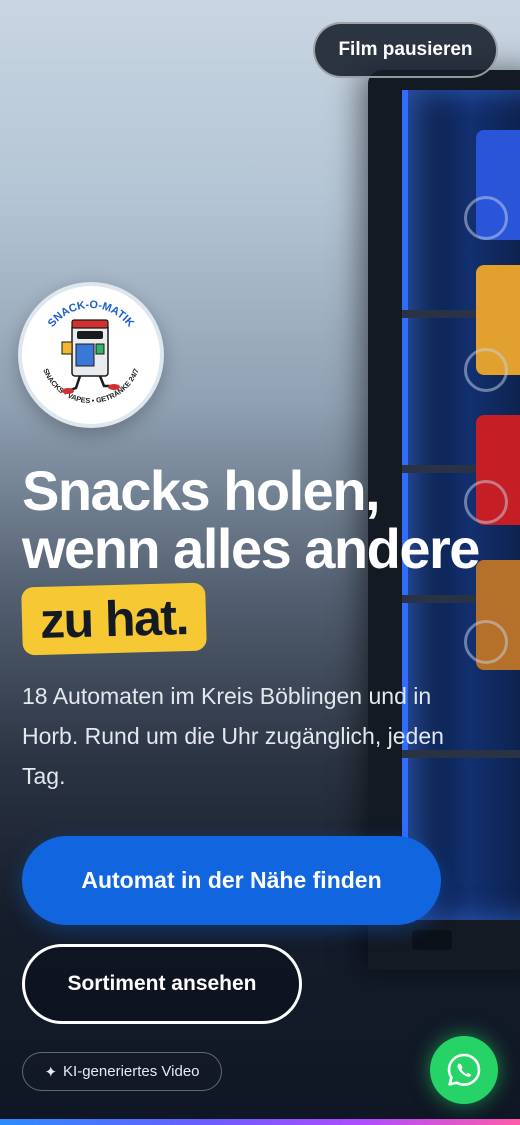  What do you see at coordinates (131, 1071) in the screenshot?
I see `ai-video-label: KI-generiertes Video` at bounding box center [131, 1071].